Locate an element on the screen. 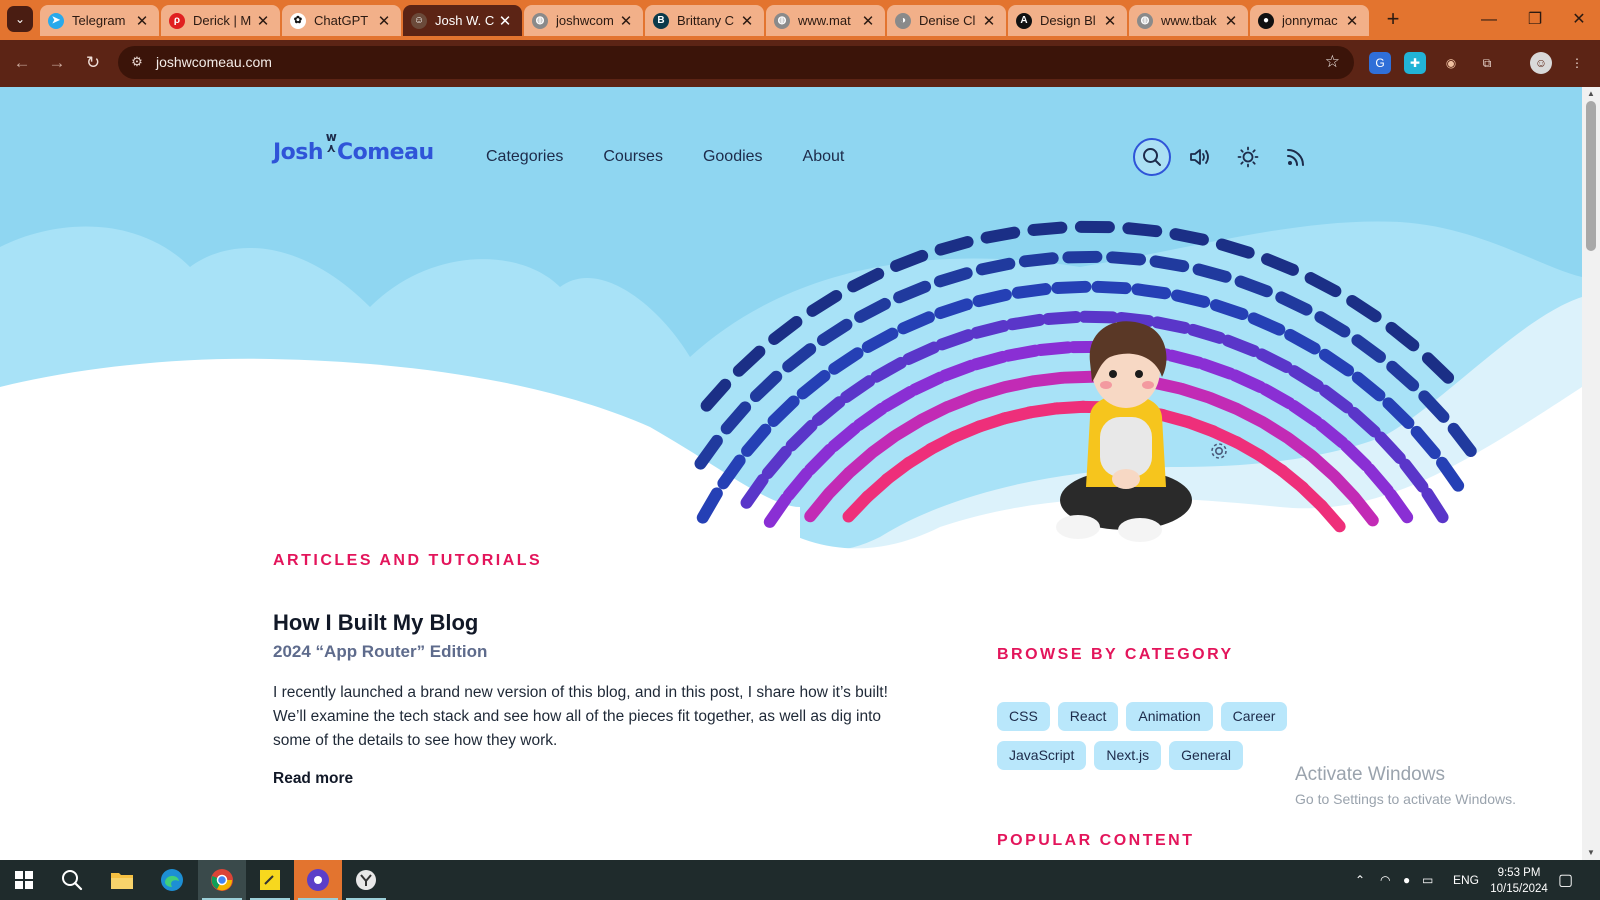 Image resolution: width=1600 pixels, height=900 pixels. category-chip-nextjs: Next.js is located at coordinates (1128, 755).